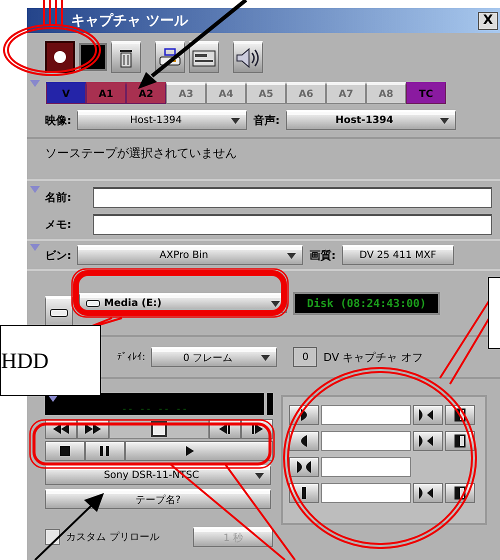 The height and width of the screenshot is (560, 500). I want to click on track-button: A6, so click(306, 93).